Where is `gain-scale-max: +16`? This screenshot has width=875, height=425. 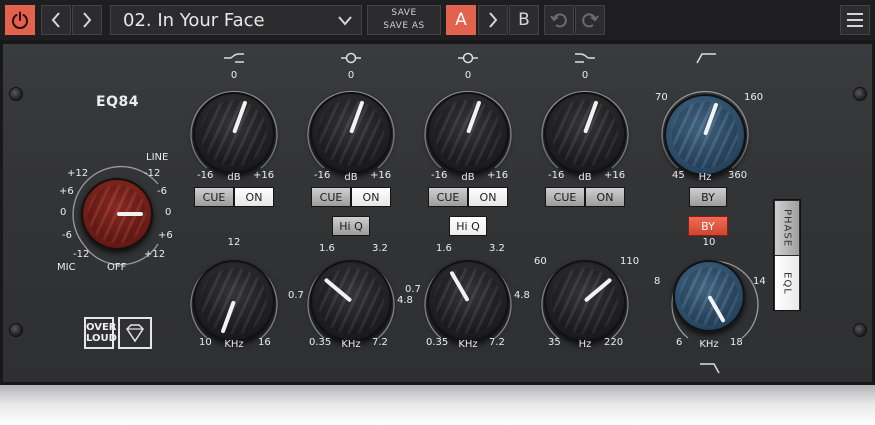
gain-scale-max: +16 is located at coordinates (264, 175).